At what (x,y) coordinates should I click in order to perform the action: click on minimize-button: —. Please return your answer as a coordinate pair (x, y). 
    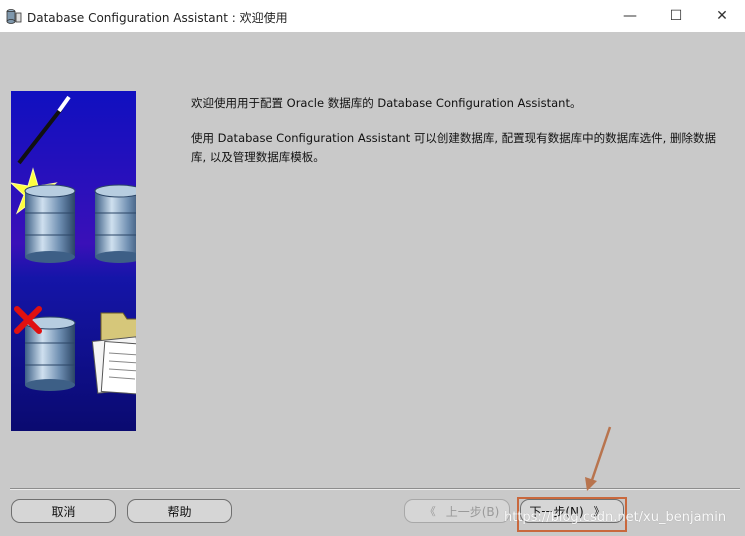
    Looking at the image, I should click on (630, 16).